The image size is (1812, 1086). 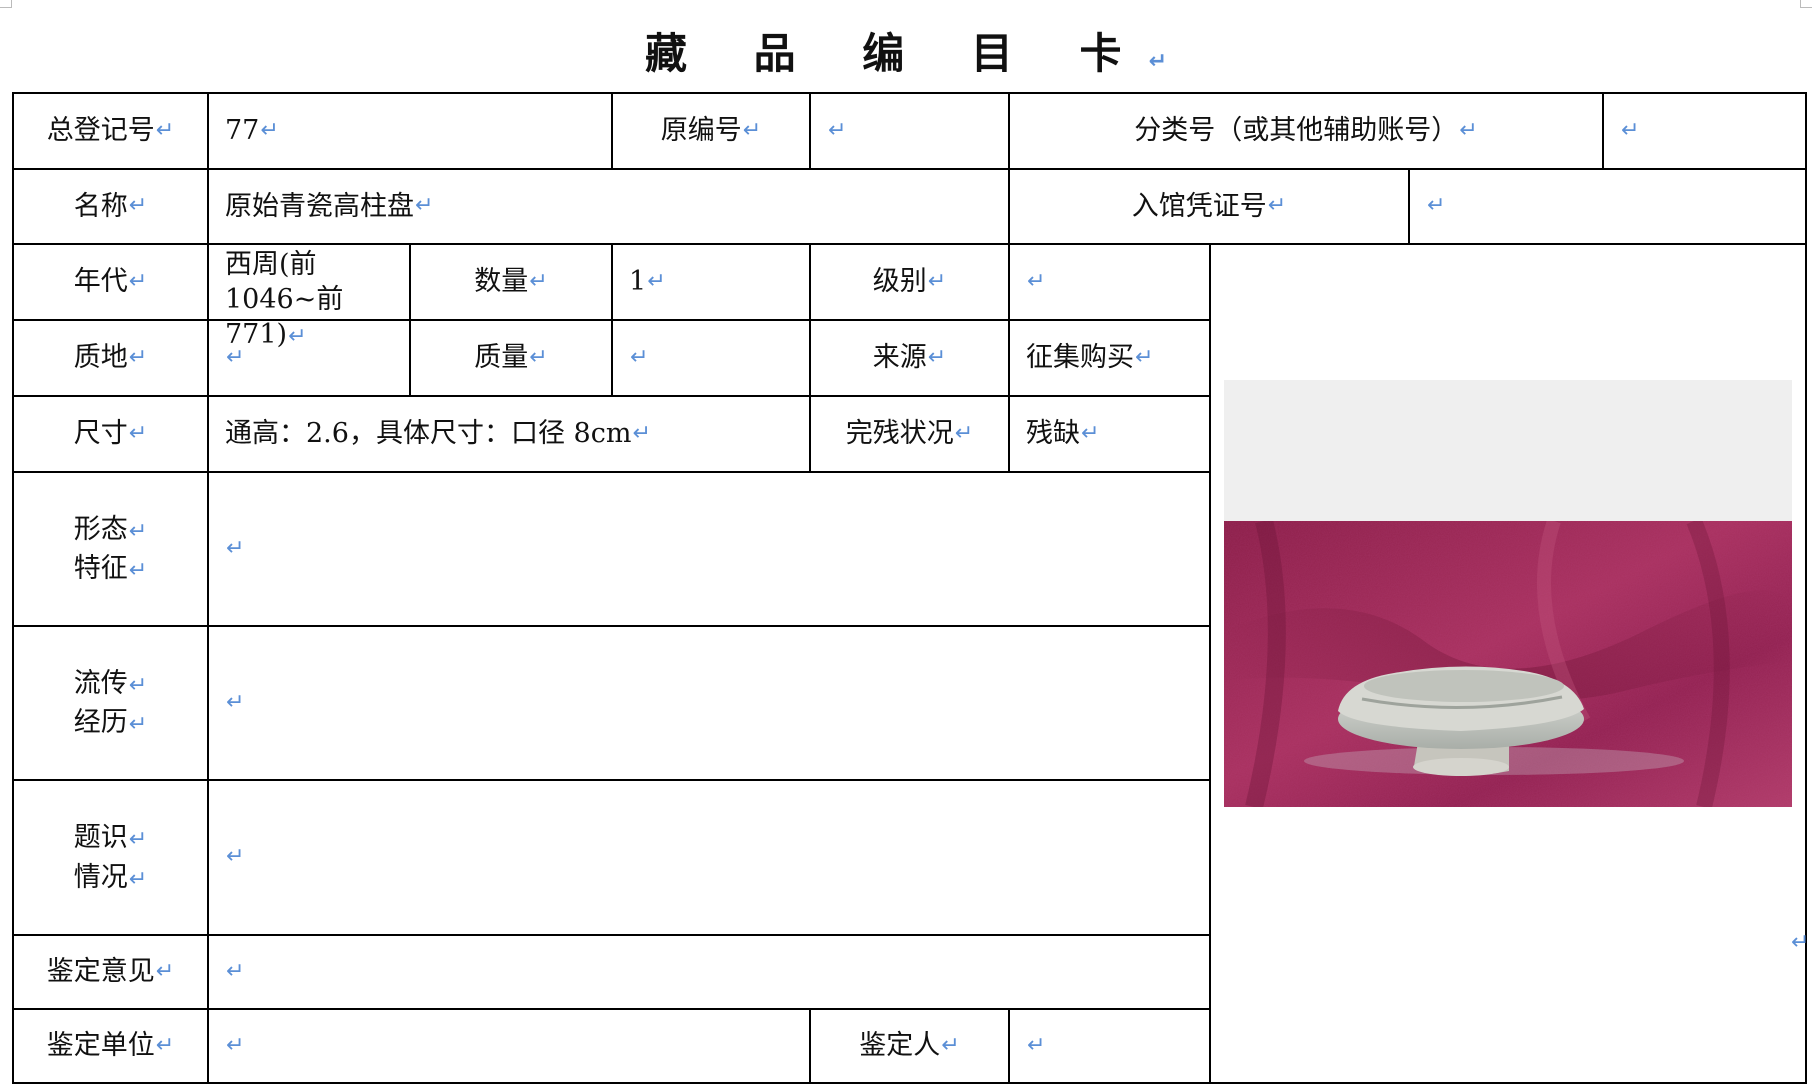 What do you see at coordinates (309, 297) in the screenshot?
I see `era-field: 西周(前 1046~前 771)↵` at bounding box center [309, 297].